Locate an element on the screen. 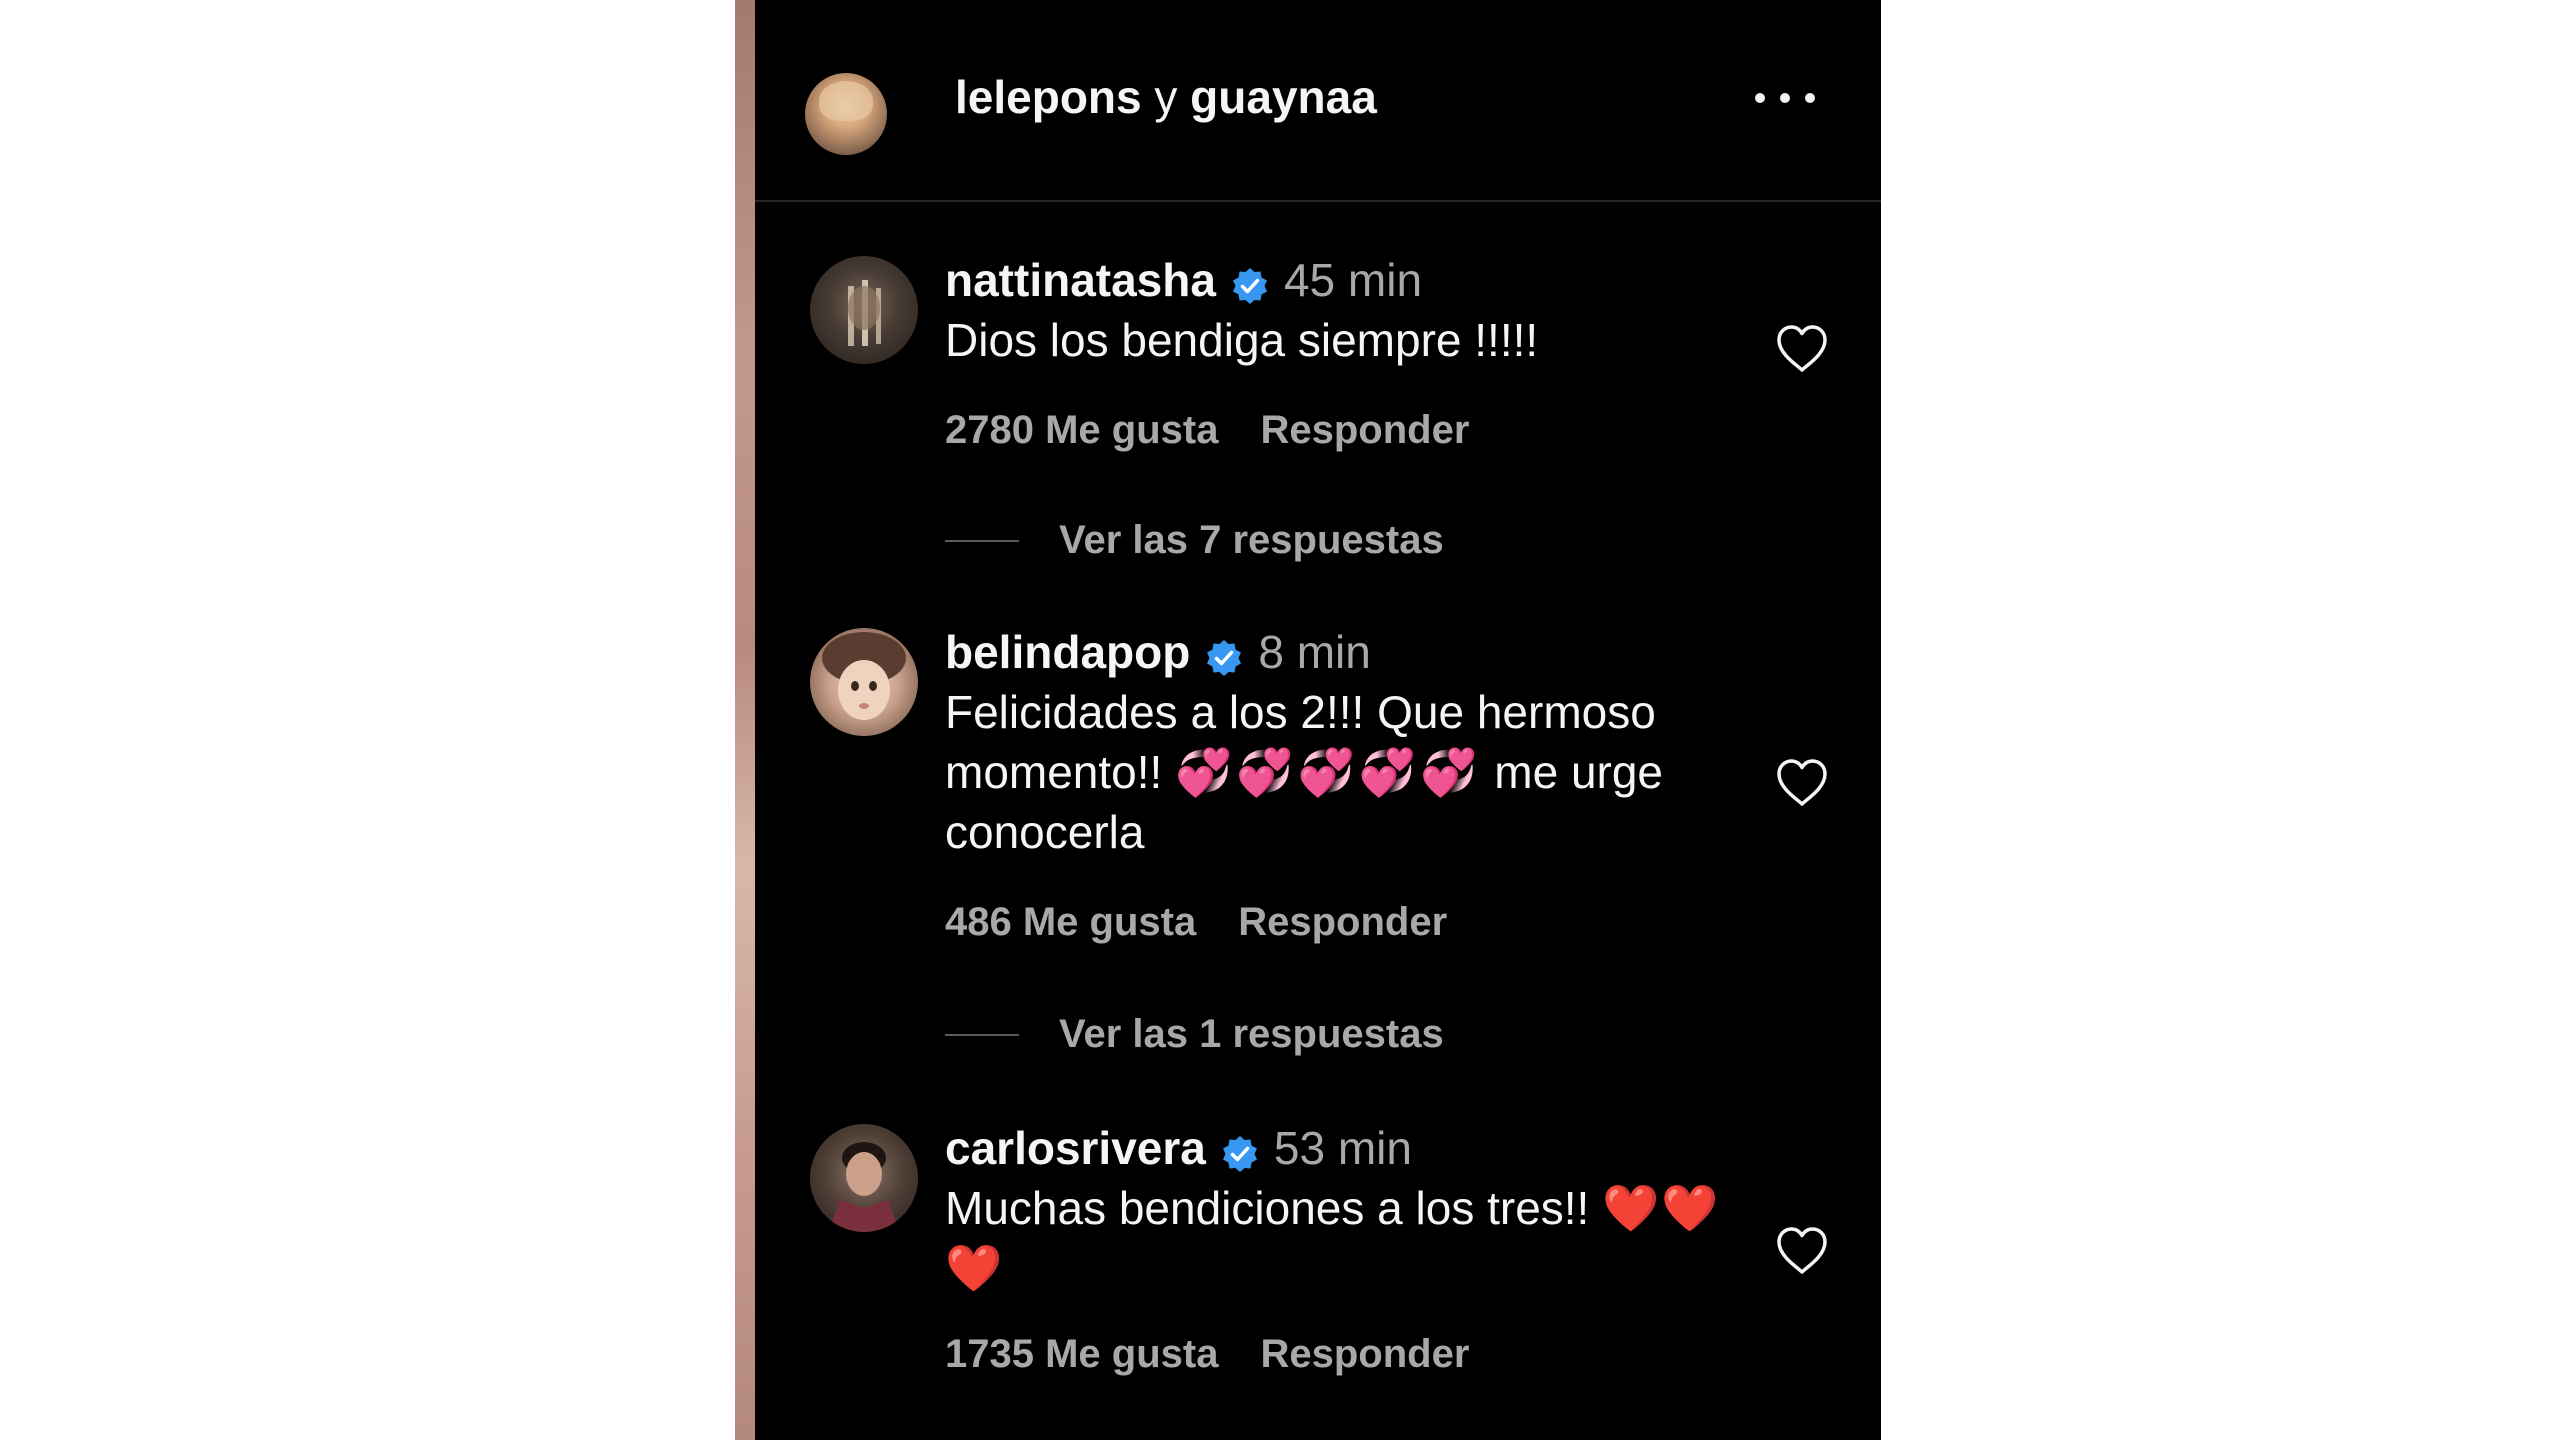  comment-time: 45 min is located at coordinates (1353, 280).